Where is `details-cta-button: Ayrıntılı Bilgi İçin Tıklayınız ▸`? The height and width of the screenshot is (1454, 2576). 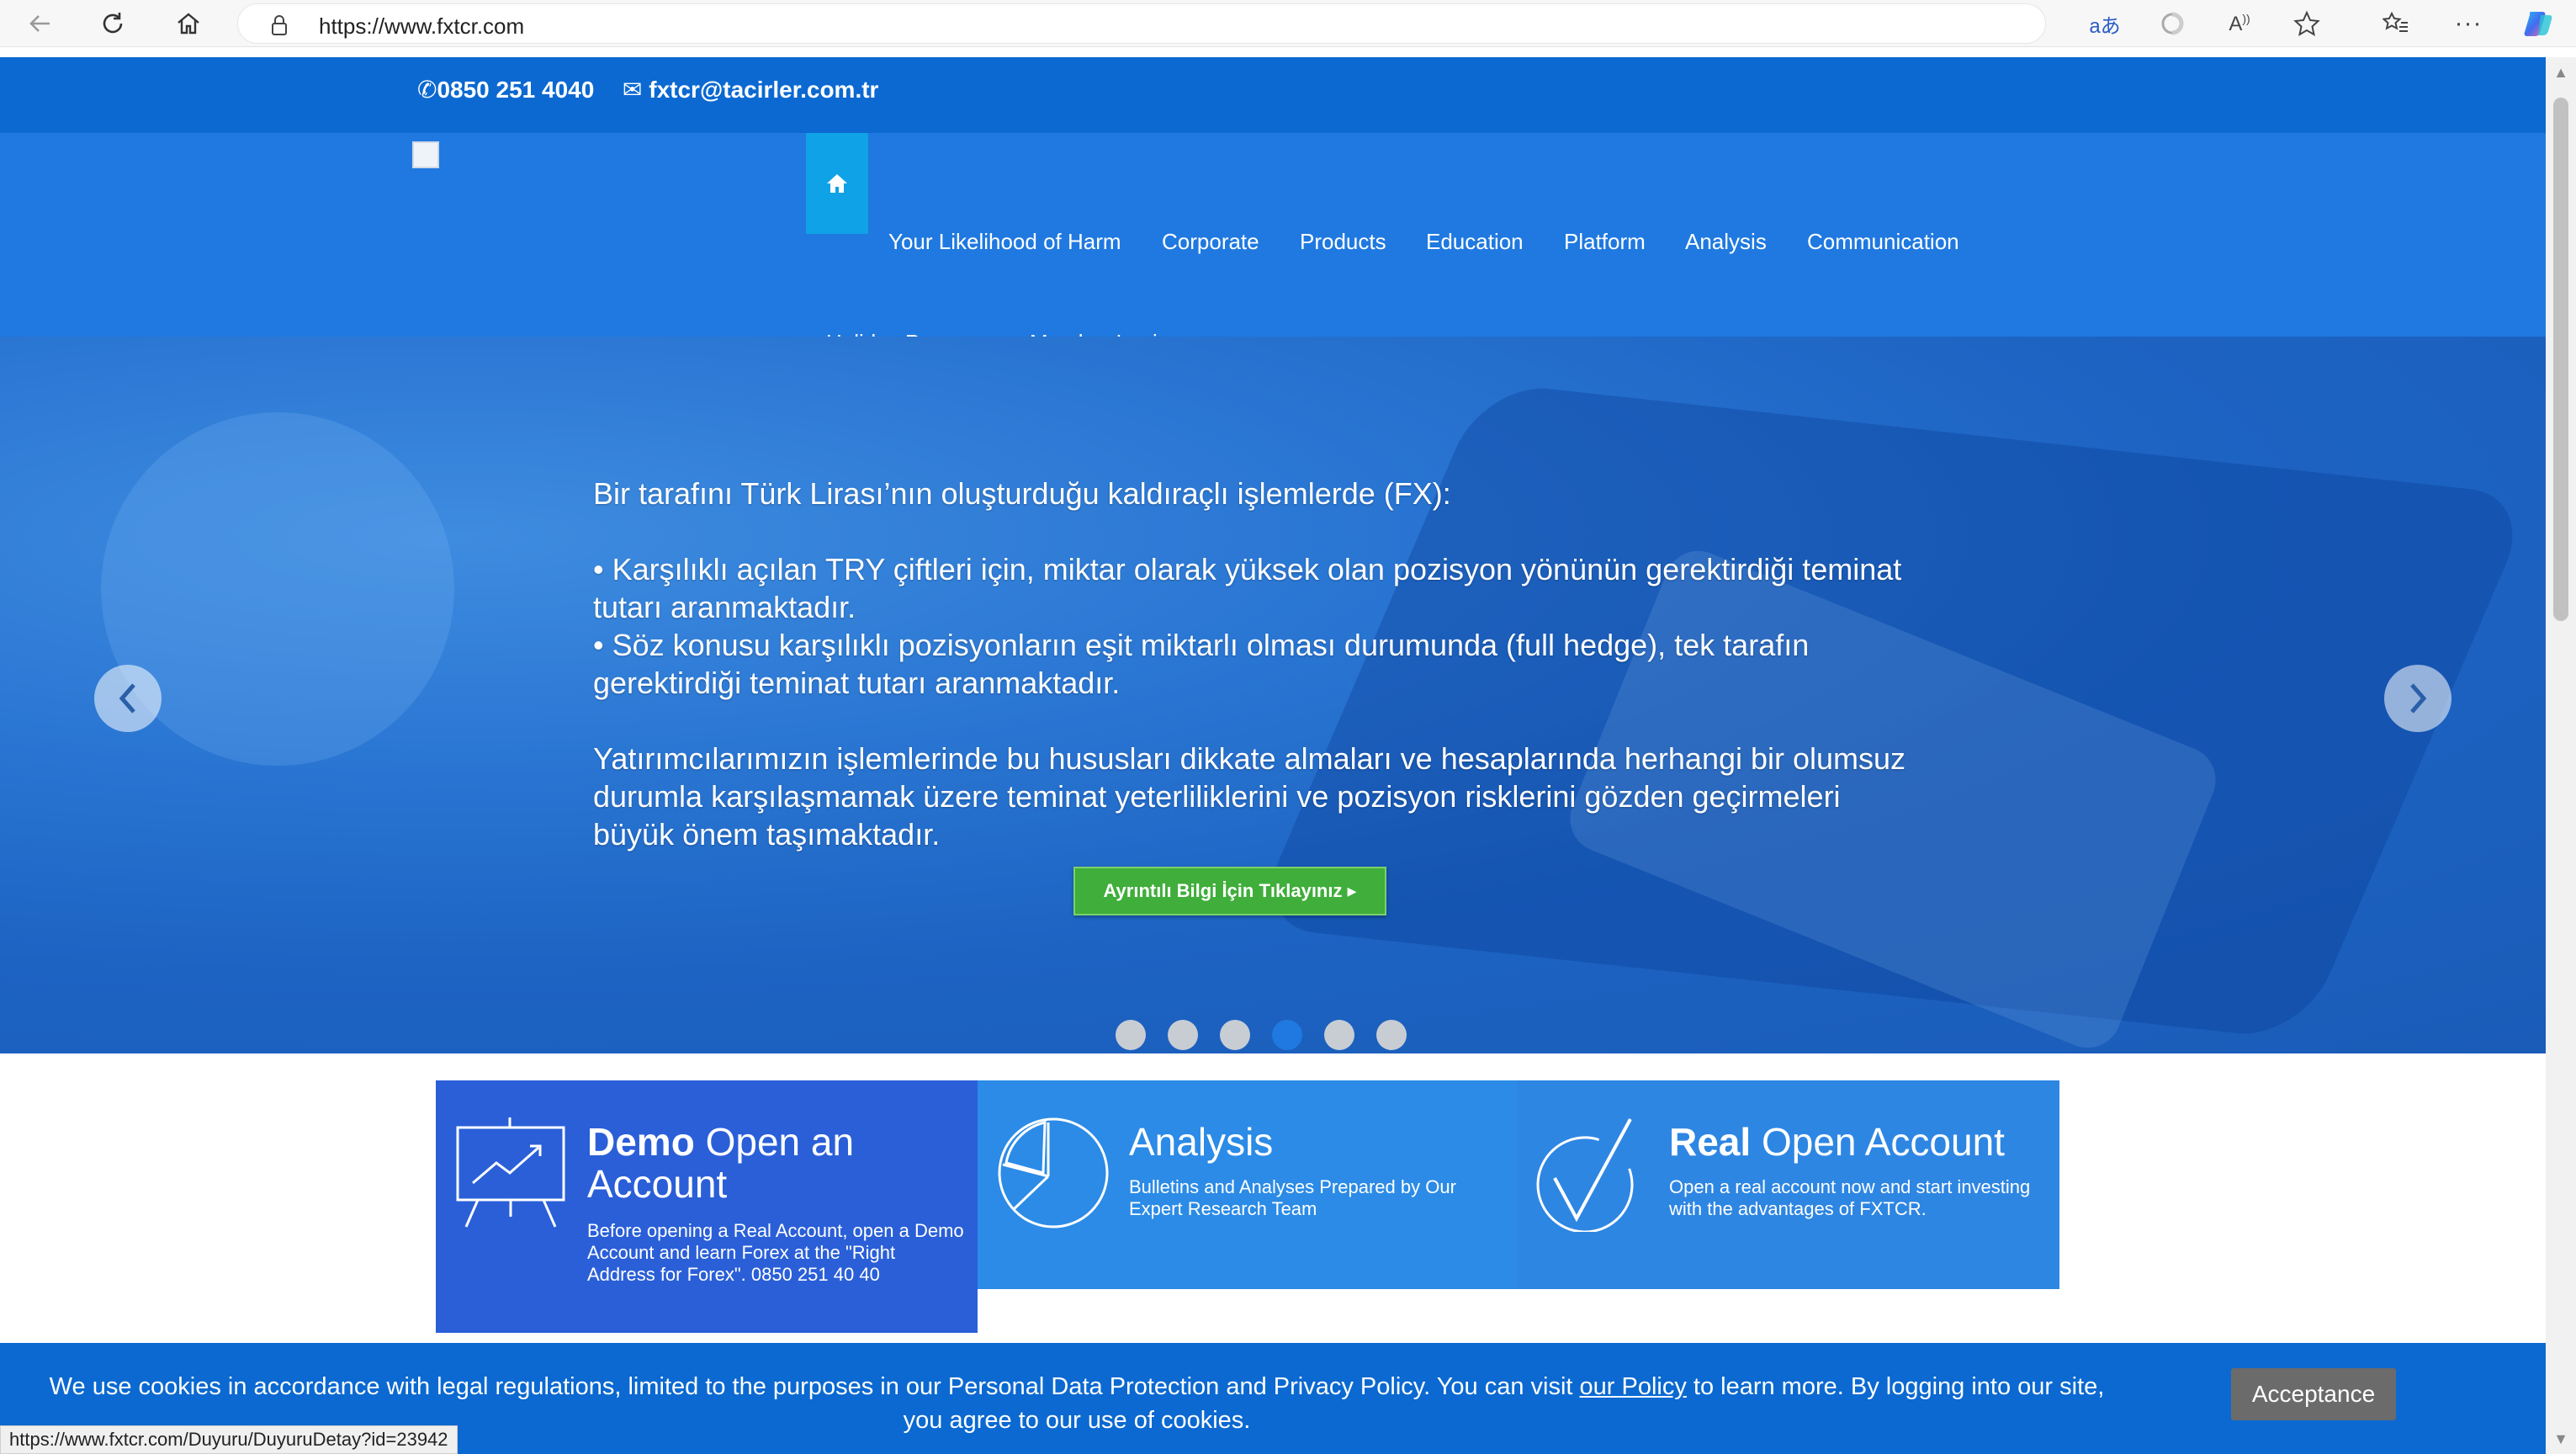
details-cta-button: Ayrıntılı Bilgi İçin Tıklayınız ▸ is located at coordinates (1229, 891).